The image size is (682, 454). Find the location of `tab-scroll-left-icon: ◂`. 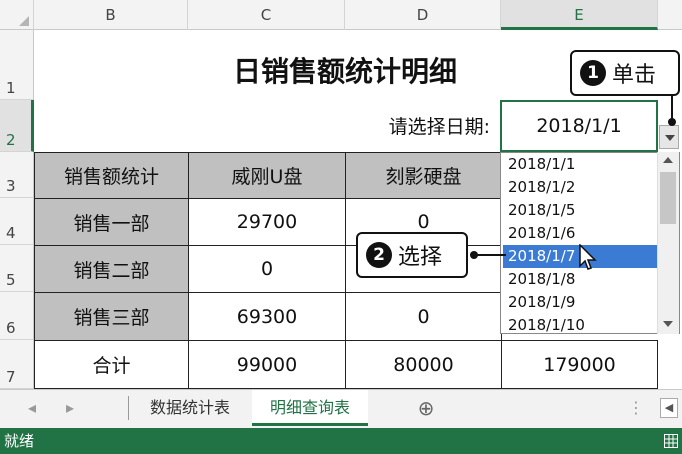

tab-scroll-left-icon: ◂ is located at coordinates (32, 408).